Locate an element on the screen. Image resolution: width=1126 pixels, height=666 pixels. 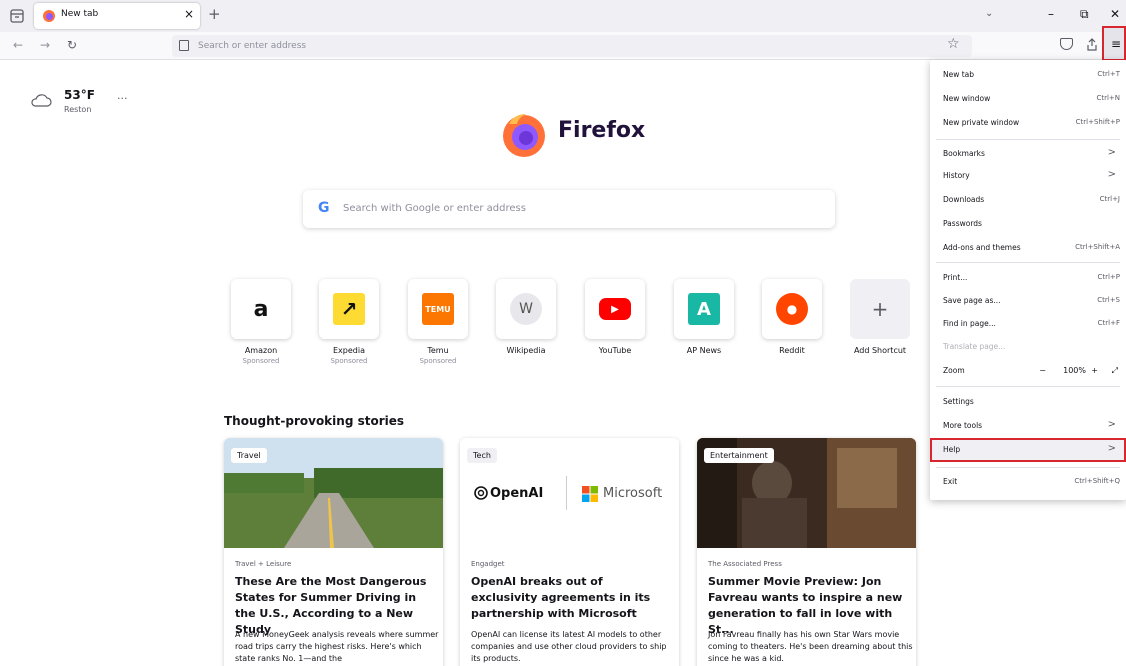
navigation-toolbar: ← → ↻ ☆ is located at coordinates (563, 46).